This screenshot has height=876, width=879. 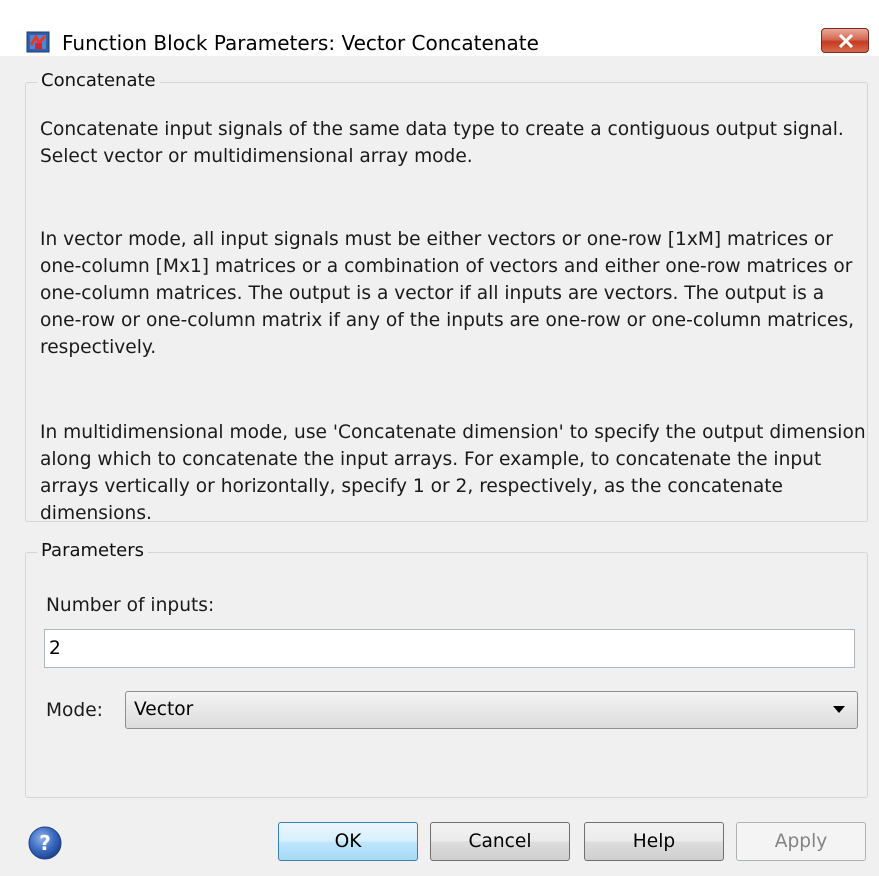 I want to click on cancel-button: Cancel, so click(x=500, y=841).